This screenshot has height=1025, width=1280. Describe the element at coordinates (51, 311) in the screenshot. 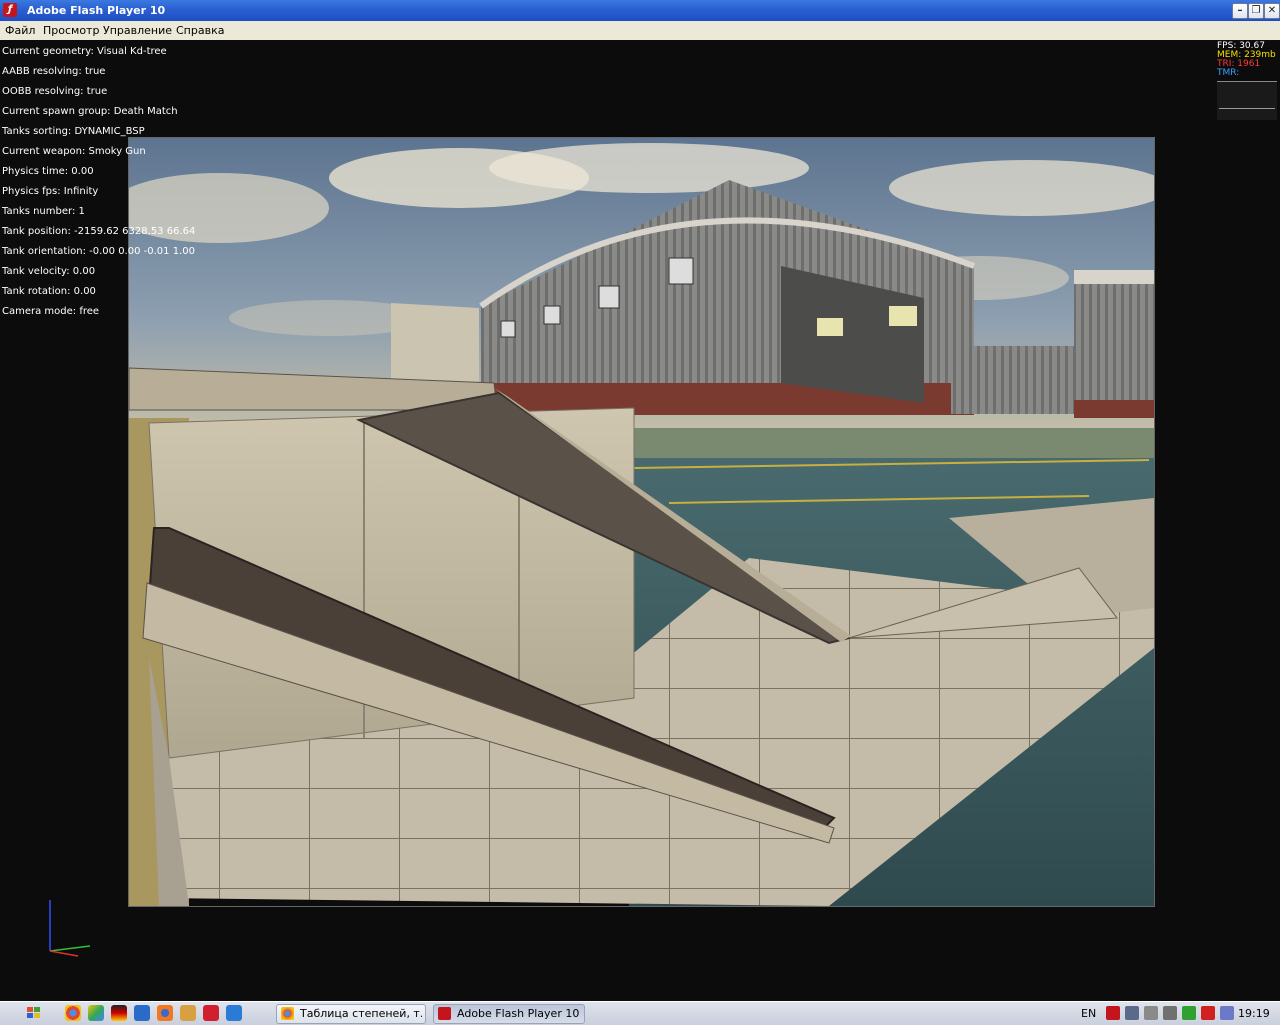

I see `info-camera-mode: Camera mode: free` at that location.